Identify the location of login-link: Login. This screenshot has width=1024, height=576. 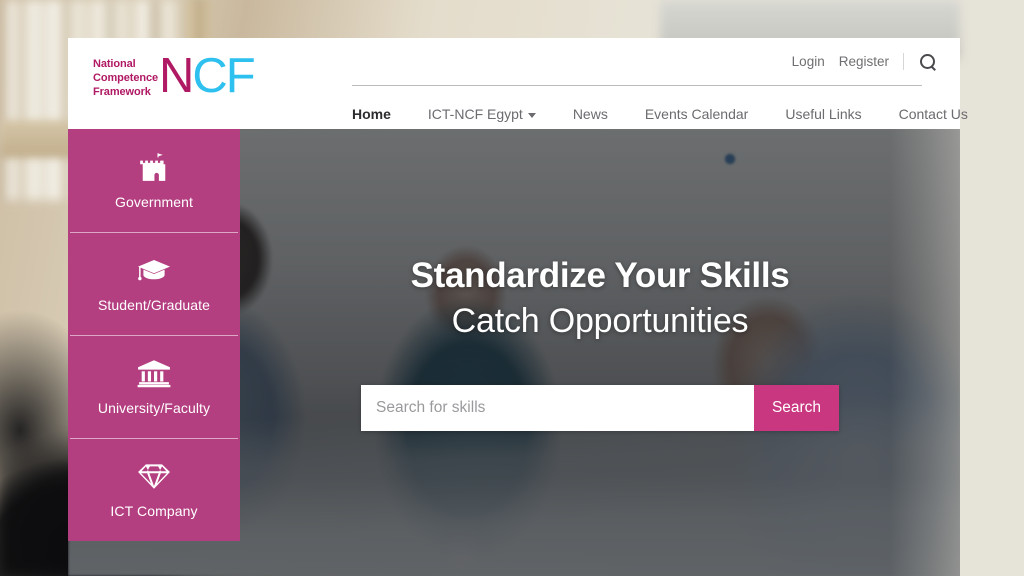
(808, 61).